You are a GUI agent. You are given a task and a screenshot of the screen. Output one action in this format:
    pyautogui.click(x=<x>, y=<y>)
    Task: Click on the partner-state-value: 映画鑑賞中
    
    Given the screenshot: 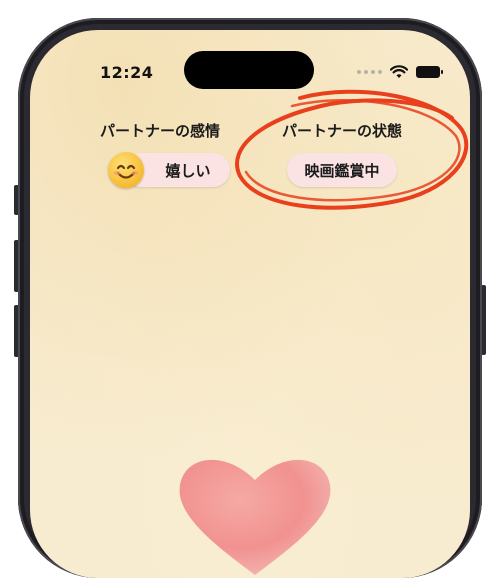 What is the action you would take?
    pyautogui.click(x=342, y=170)
    